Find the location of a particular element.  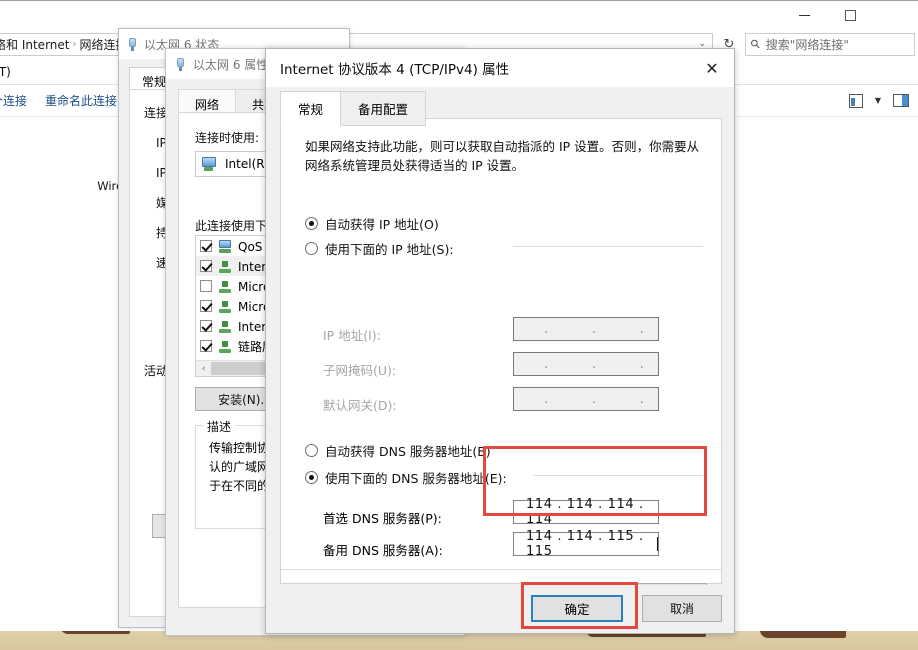

radio-auto-dns: 自动获得 DNS 服务器地址(B) is located at coordinates (398, 450).